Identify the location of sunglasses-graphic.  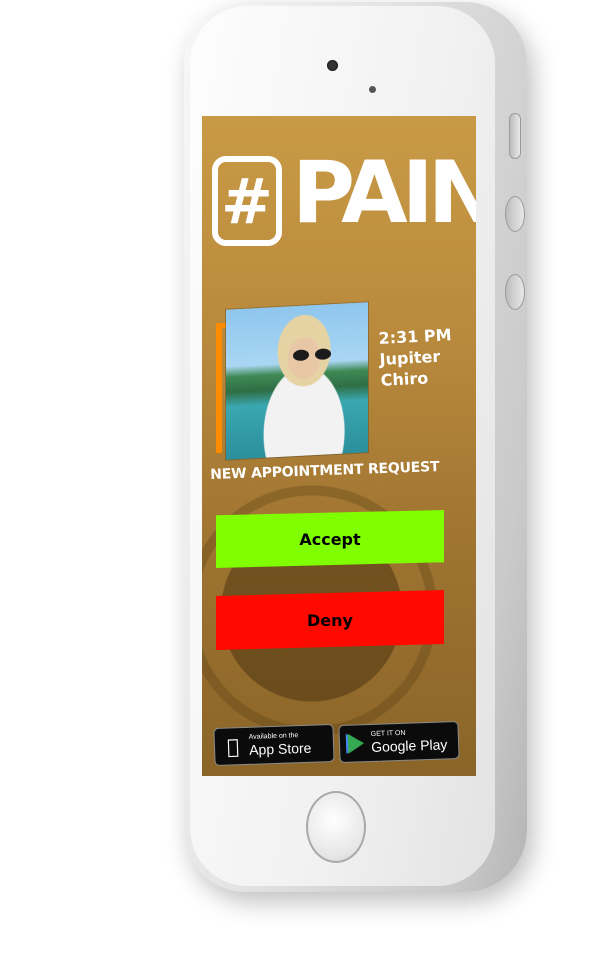
(313, 355).